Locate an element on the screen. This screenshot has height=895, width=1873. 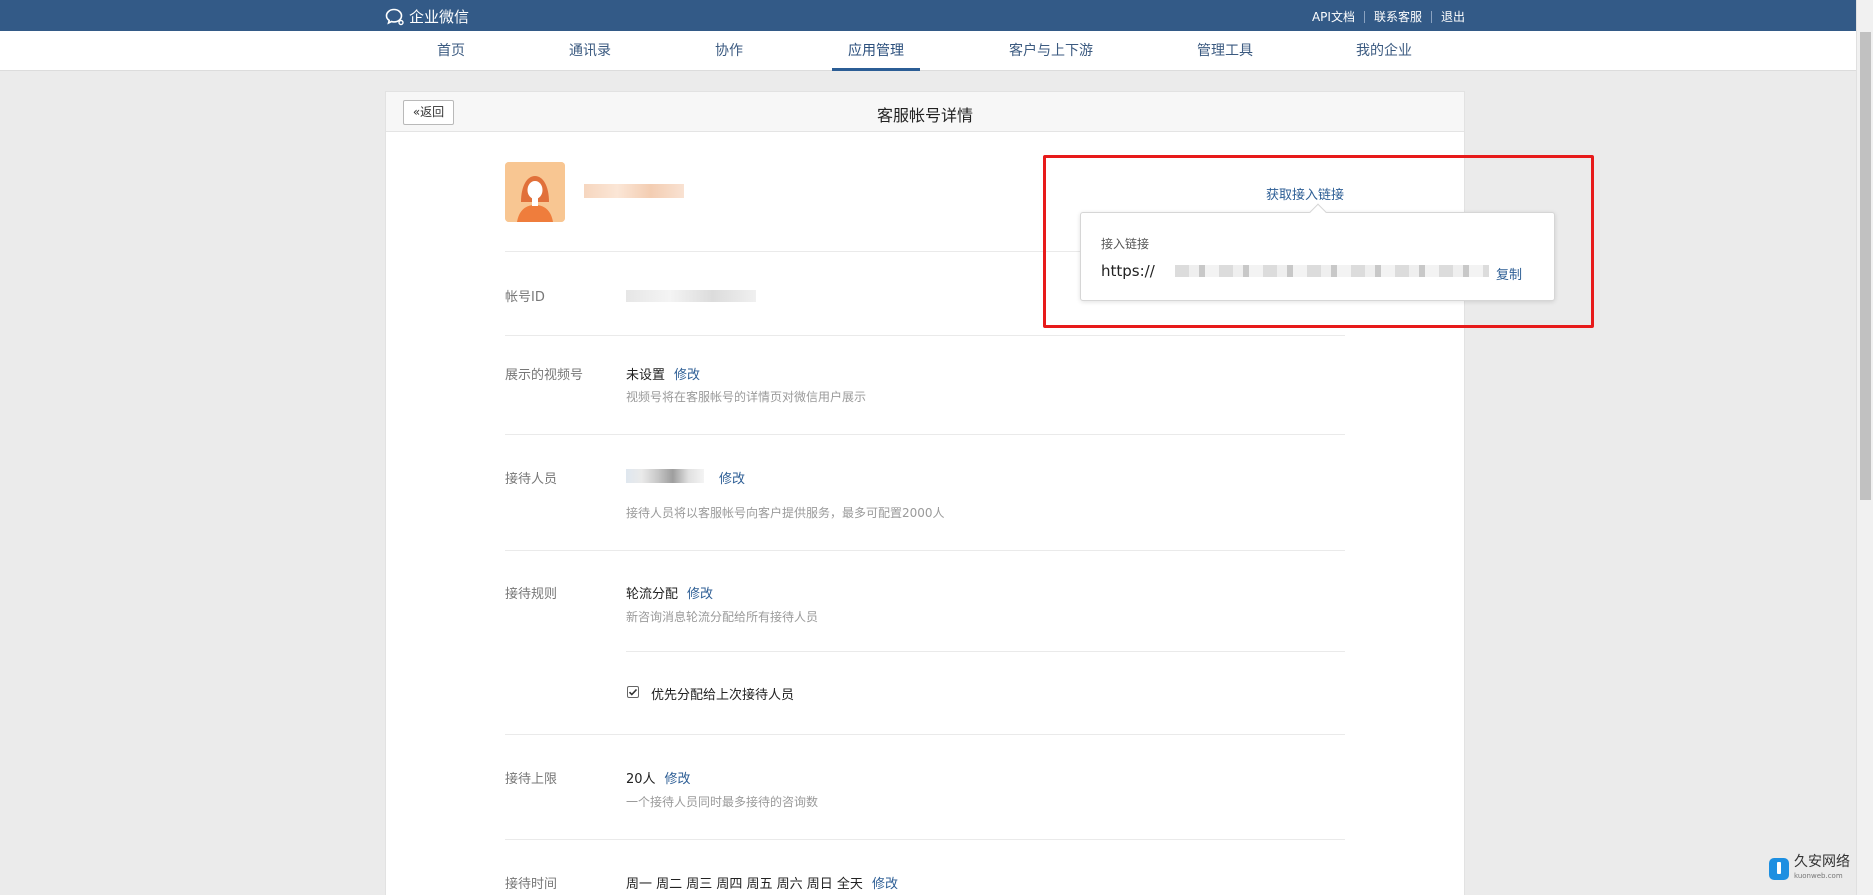
limit-hint: 一个接待人员同时最多接待的咨询数 is located at coordinates (722, 802).